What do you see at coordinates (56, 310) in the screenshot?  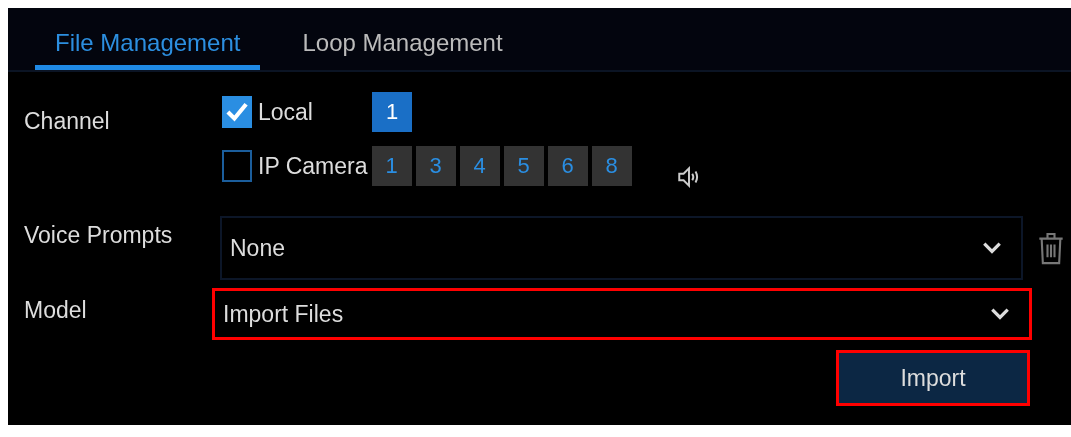 I see `field-label: Model` at bounding box center [56, 310].